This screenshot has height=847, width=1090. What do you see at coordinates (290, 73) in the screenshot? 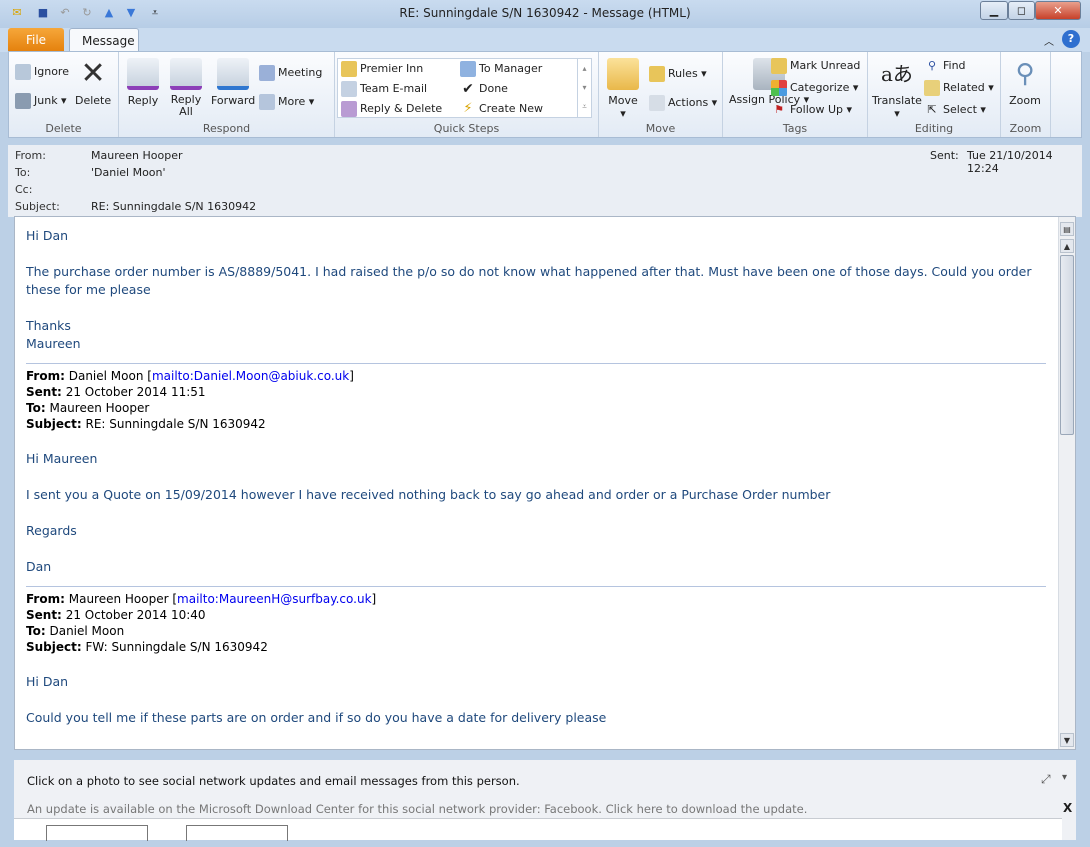
I see `meeting-button: Meeting` at bounding box center [290, 73].